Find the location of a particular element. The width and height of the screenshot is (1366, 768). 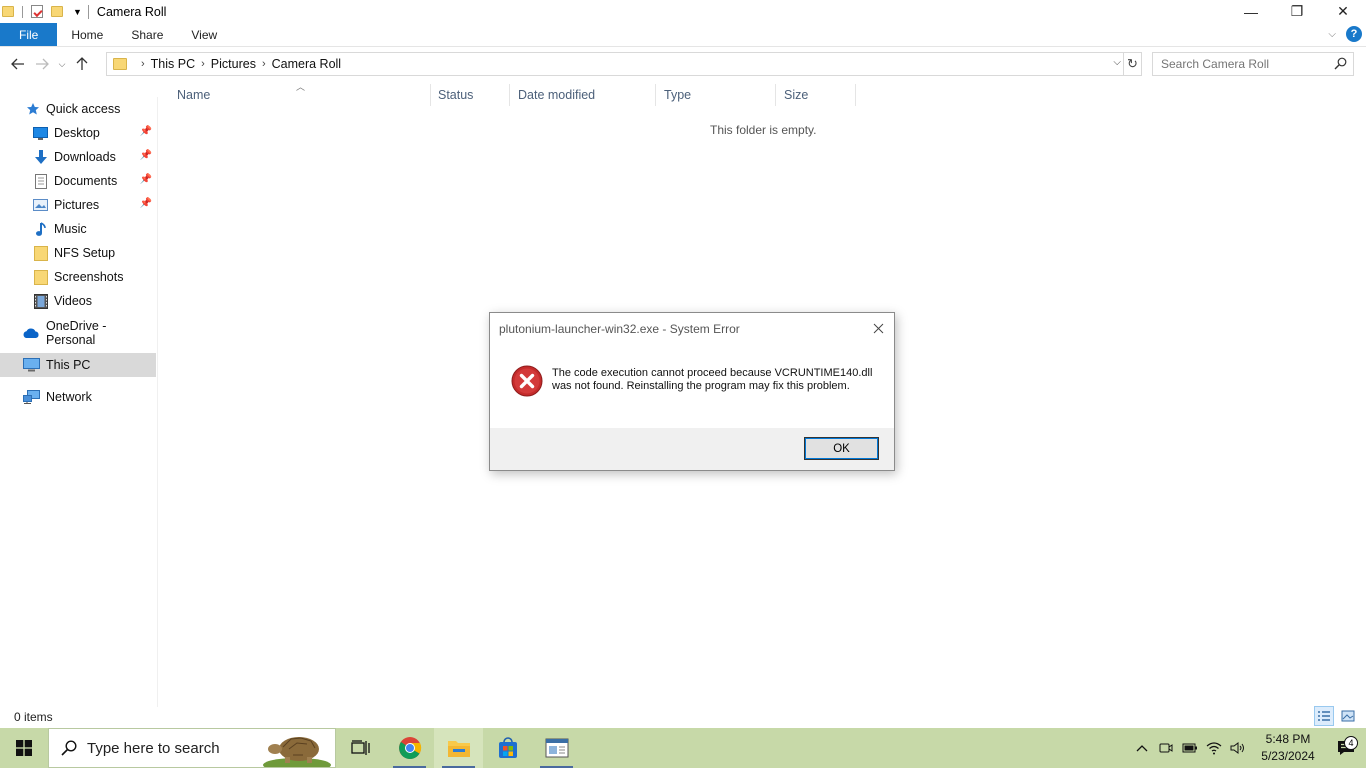

large-icons-view-button is located at coordinates (1348, 716).